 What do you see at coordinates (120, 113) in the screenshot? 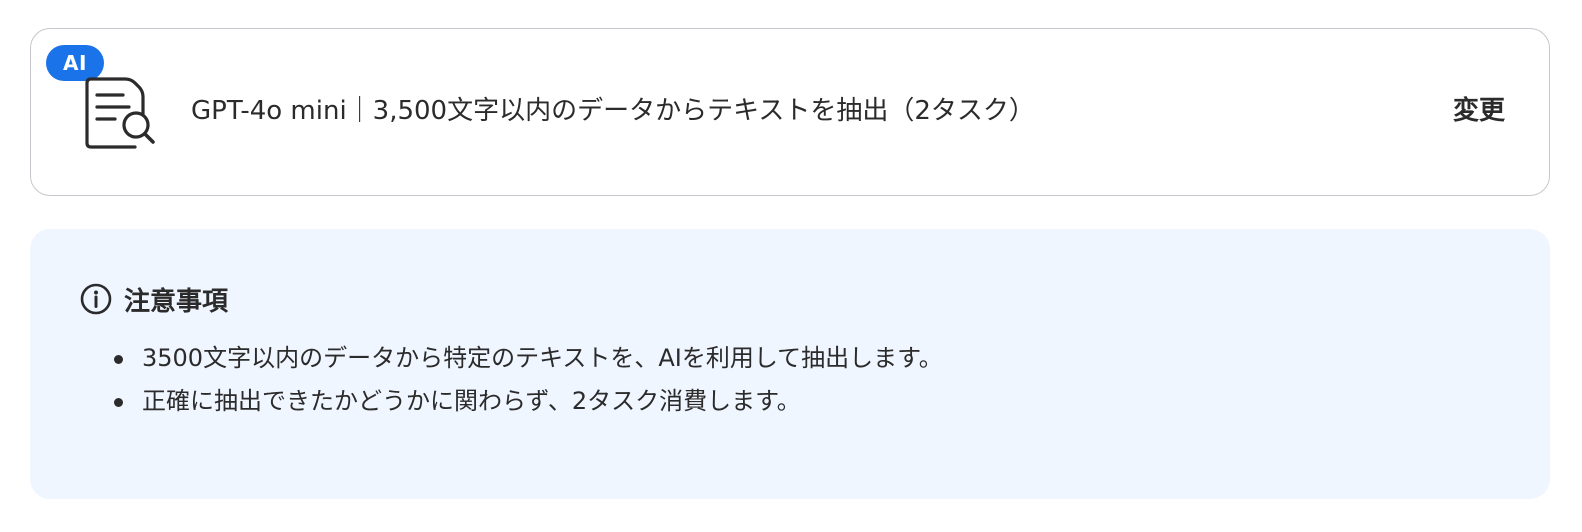
I see `document-search-icon` at bounding box center [120, 113].